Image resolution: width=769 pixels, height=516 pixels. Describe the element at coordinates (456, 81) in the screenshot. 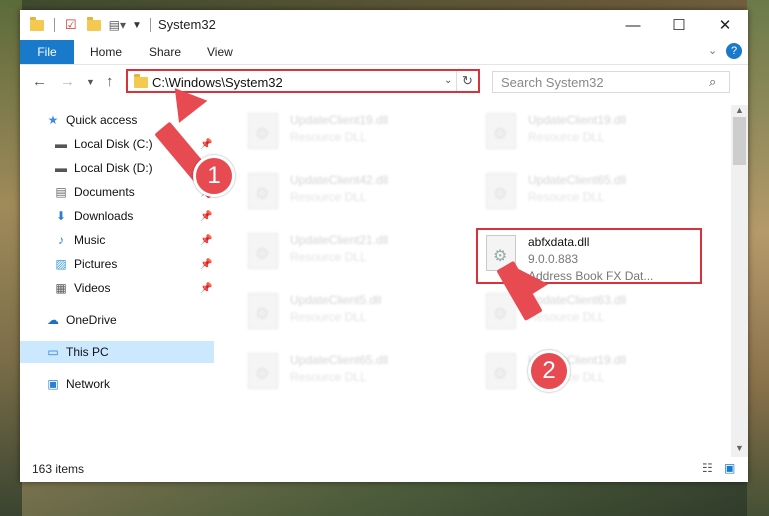

I see `address-divider` at that location.